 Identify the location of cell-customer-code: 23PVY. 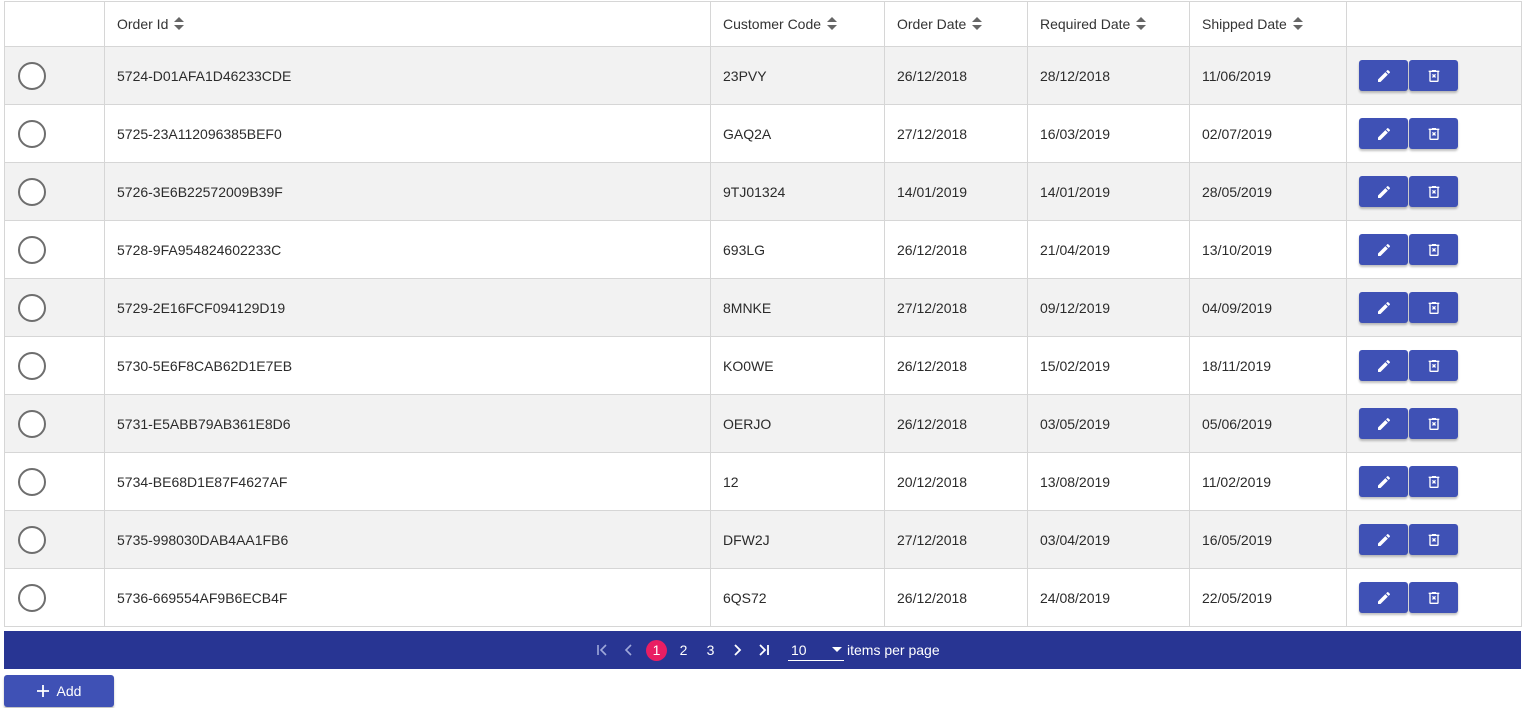
(797, 75).